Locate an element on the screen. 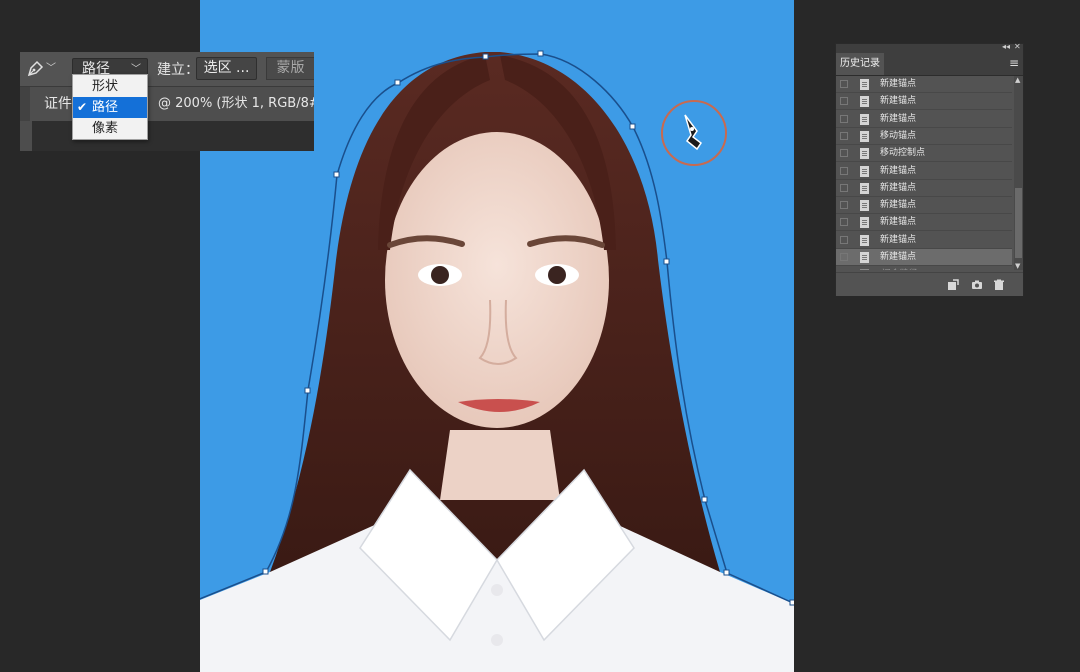 This screenshot has width=1080, height=672. dropdown-option-pixels: 像素 is located at coordinates (110, 128).